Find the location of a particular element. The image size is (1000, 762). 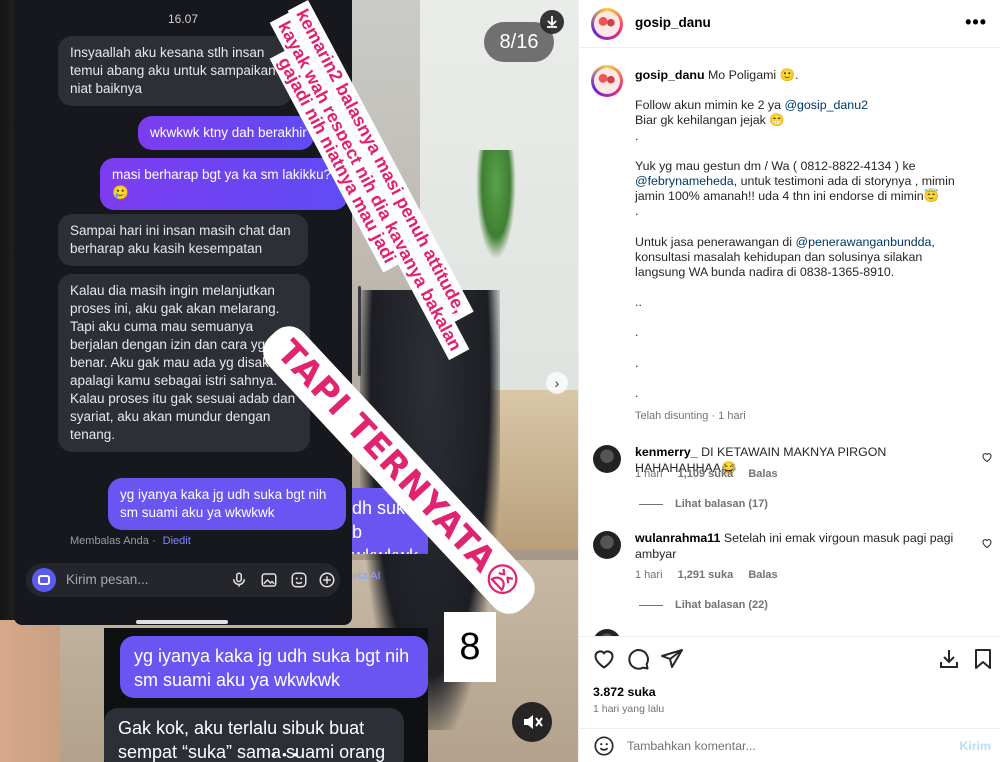

chat-scrollbar is located at coordinates (359, 331).